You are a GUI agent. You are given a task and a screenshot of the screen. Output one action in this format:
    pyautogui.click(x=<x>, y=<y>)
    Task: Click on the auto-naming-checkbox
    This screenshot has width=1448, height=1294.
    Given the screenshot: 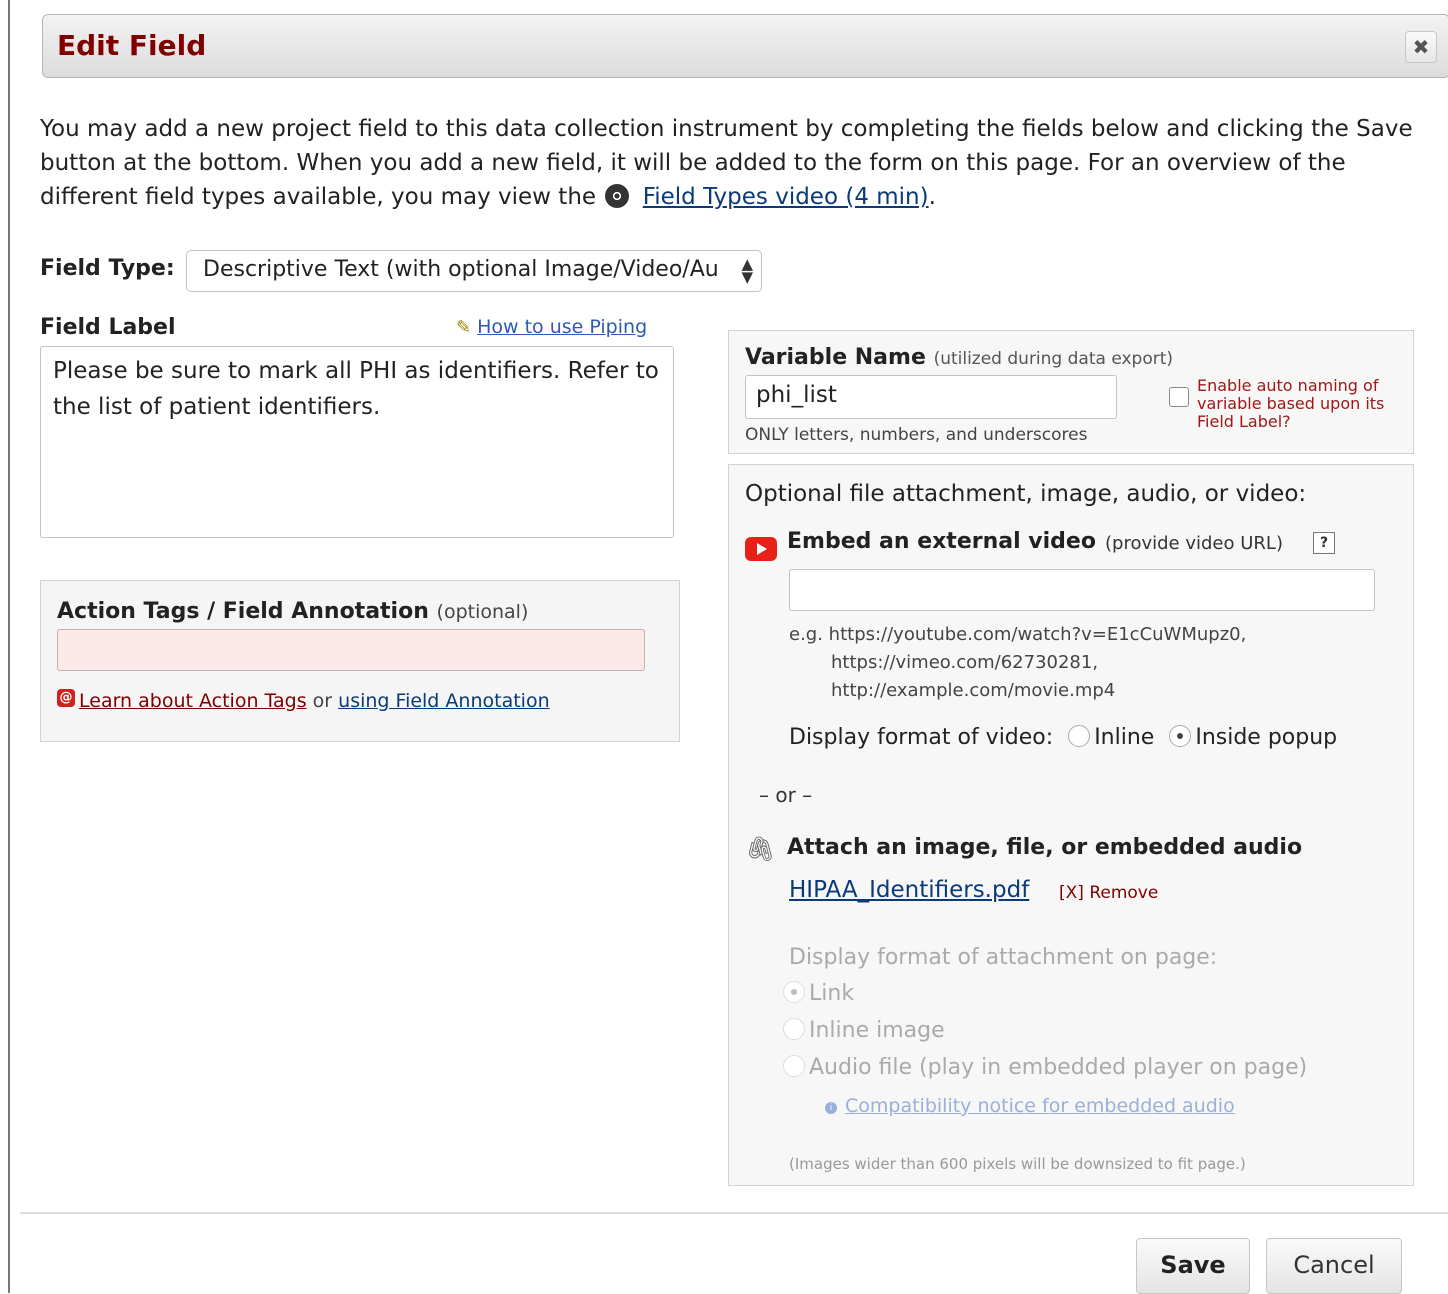 What is the action you would take?
    pyautogui.click(x=1179, y=397)
    